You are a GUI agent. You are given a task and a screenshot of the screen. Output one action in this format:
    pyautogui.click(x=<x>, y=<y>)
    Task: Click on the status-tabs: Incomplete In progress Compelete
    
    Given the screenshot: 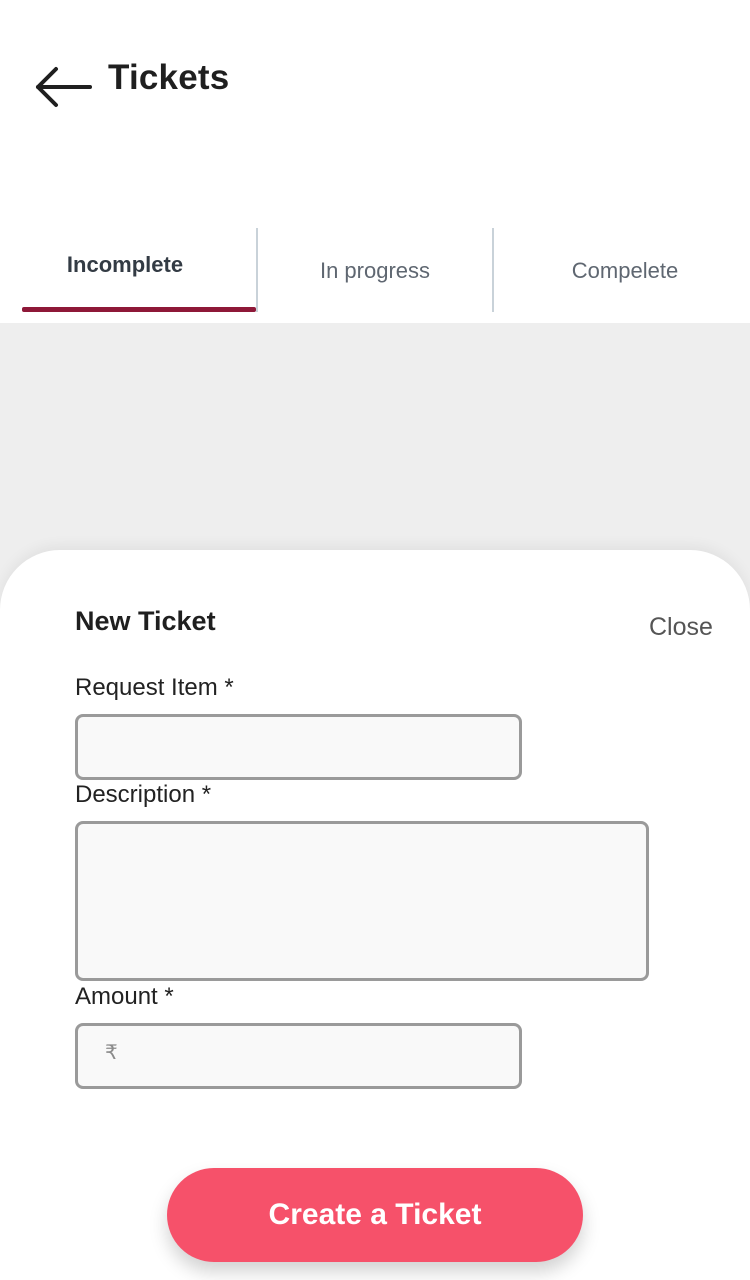 What is the action you would take?
    pyautogui.click(x=375, y=270)
    